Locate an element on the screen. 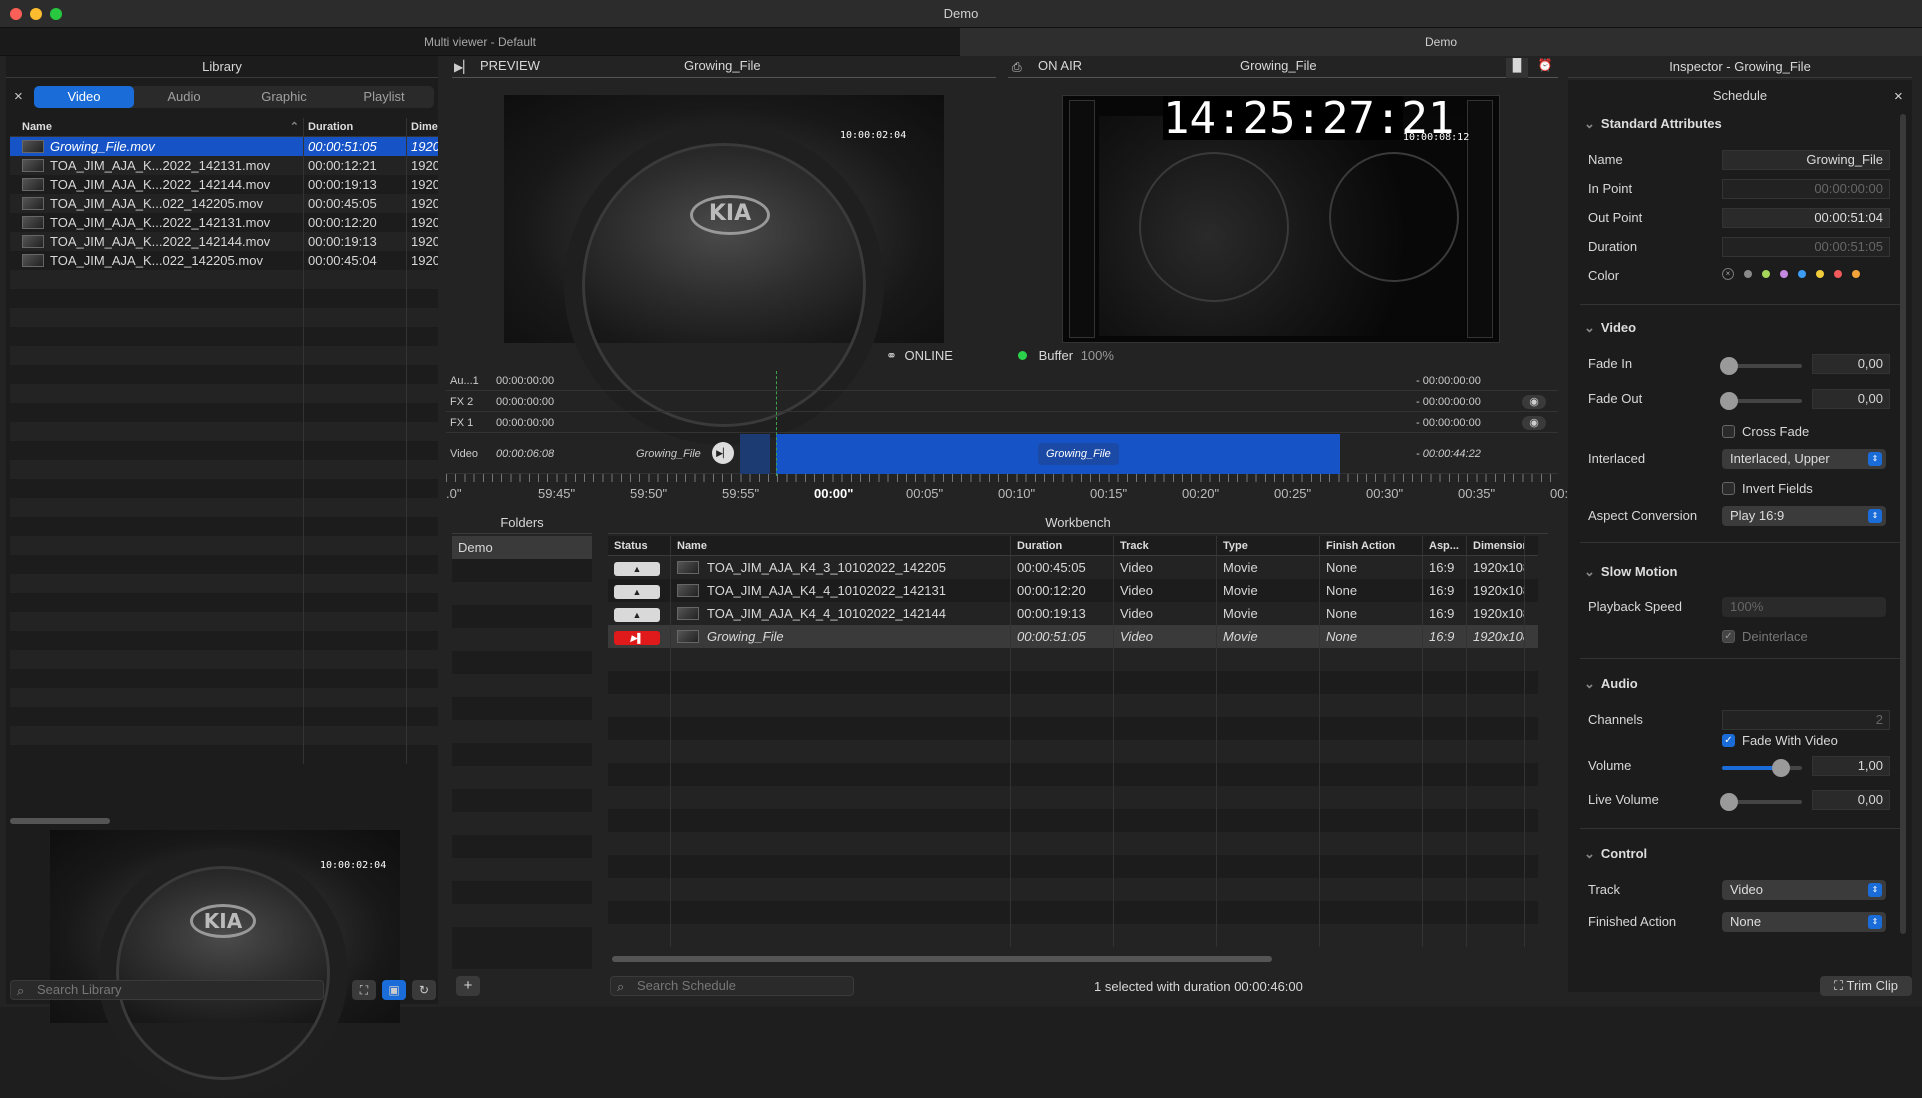 This screenshot has width=1922, height=1098. library-empty-row is located at coordinates (224, 735).